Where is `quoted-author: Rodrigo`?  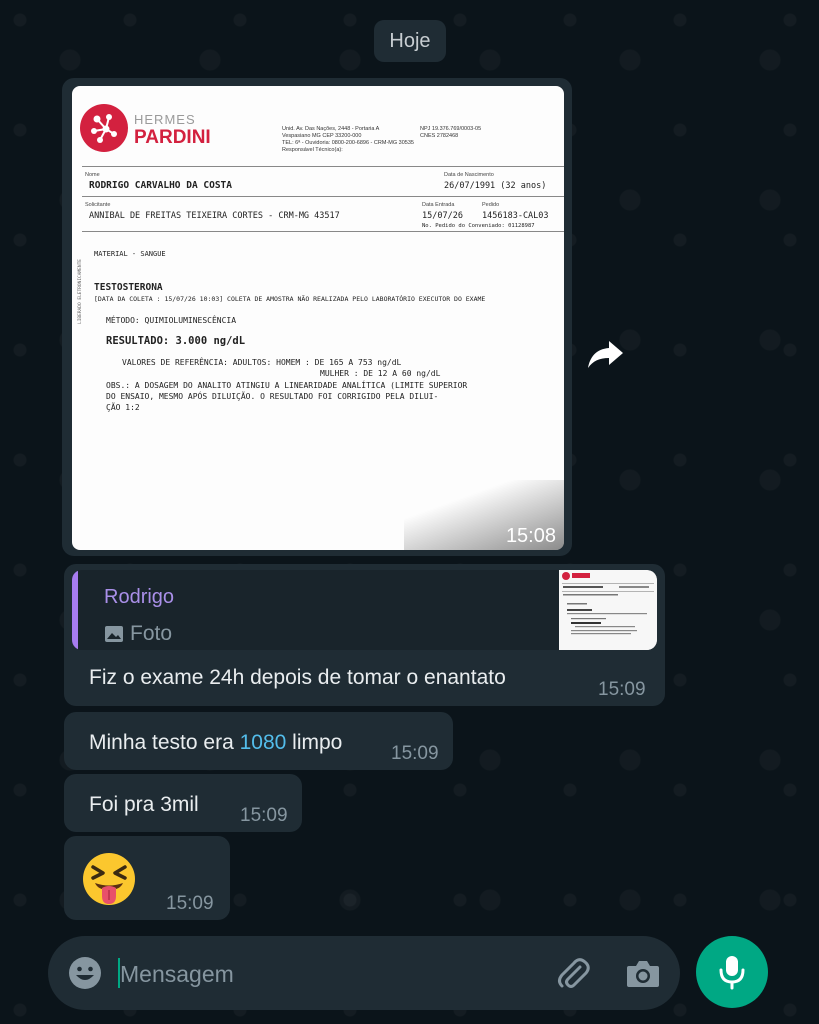
quoted-author: Rodrigo is located at coordinates (139, 597).